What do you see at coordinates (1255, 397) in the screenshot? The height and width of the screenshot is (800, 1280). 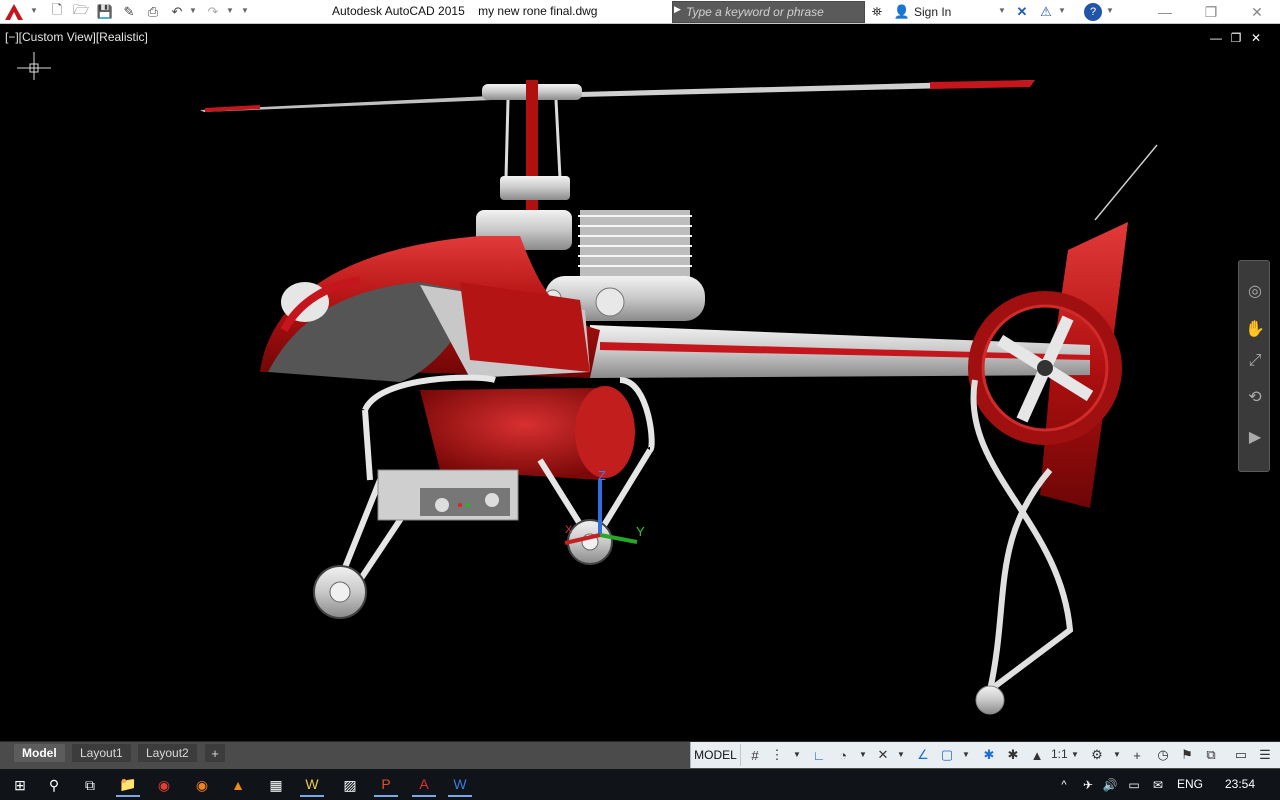 I see `orbit-icon: ⟲` at bounding box center [1255, 397].